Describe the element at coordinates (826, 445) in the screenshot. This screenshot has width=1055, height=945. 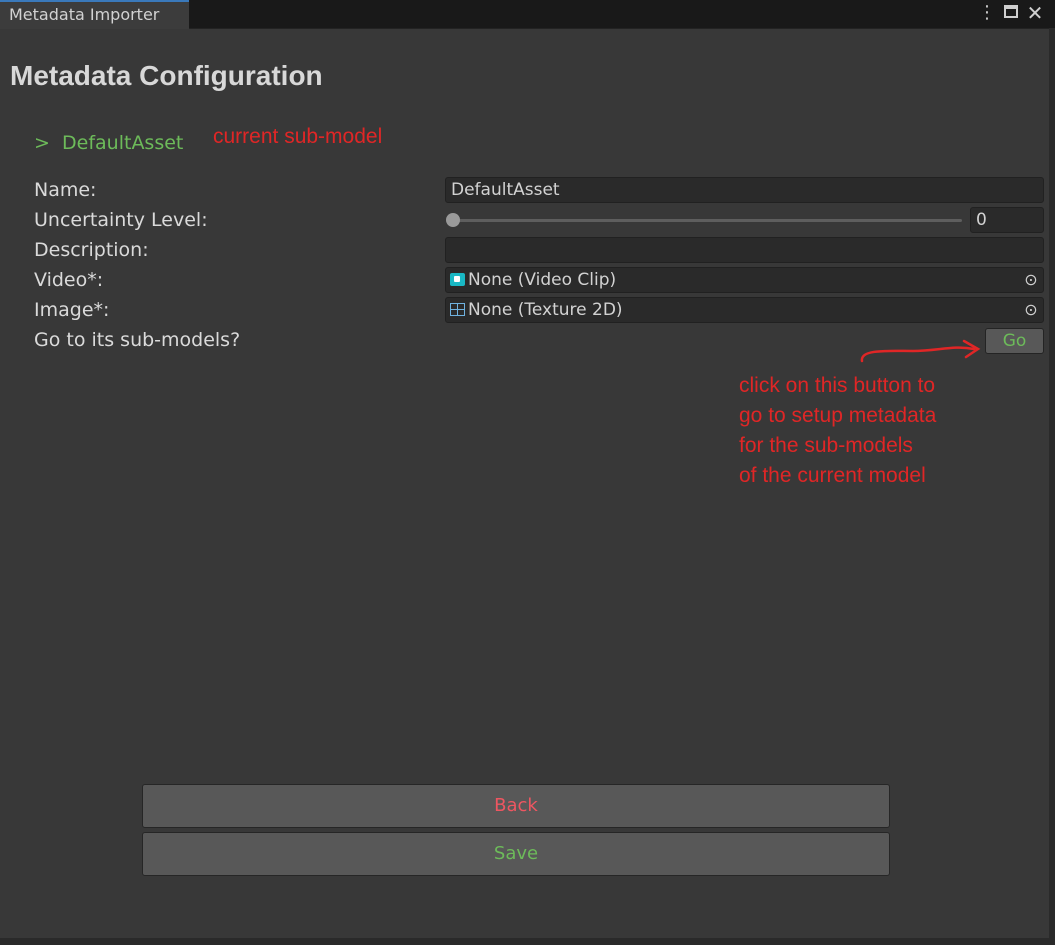
I see `annotation-go-line: for the sub-models` at that location.